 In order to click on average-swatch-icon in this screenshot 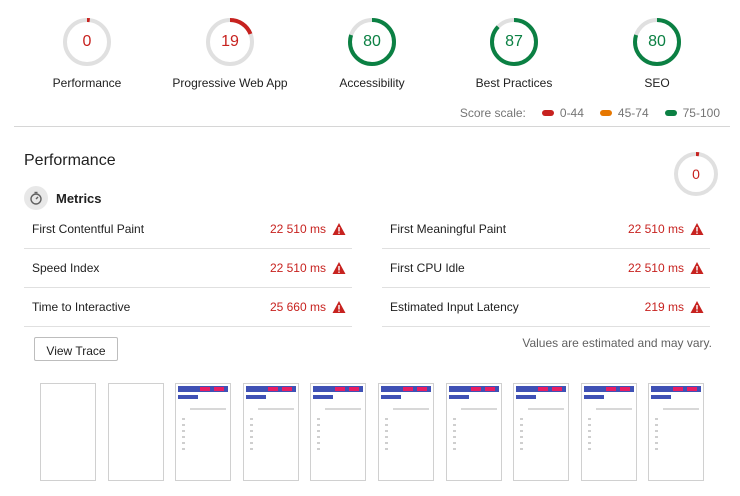, I will do `click(605, 113)`.